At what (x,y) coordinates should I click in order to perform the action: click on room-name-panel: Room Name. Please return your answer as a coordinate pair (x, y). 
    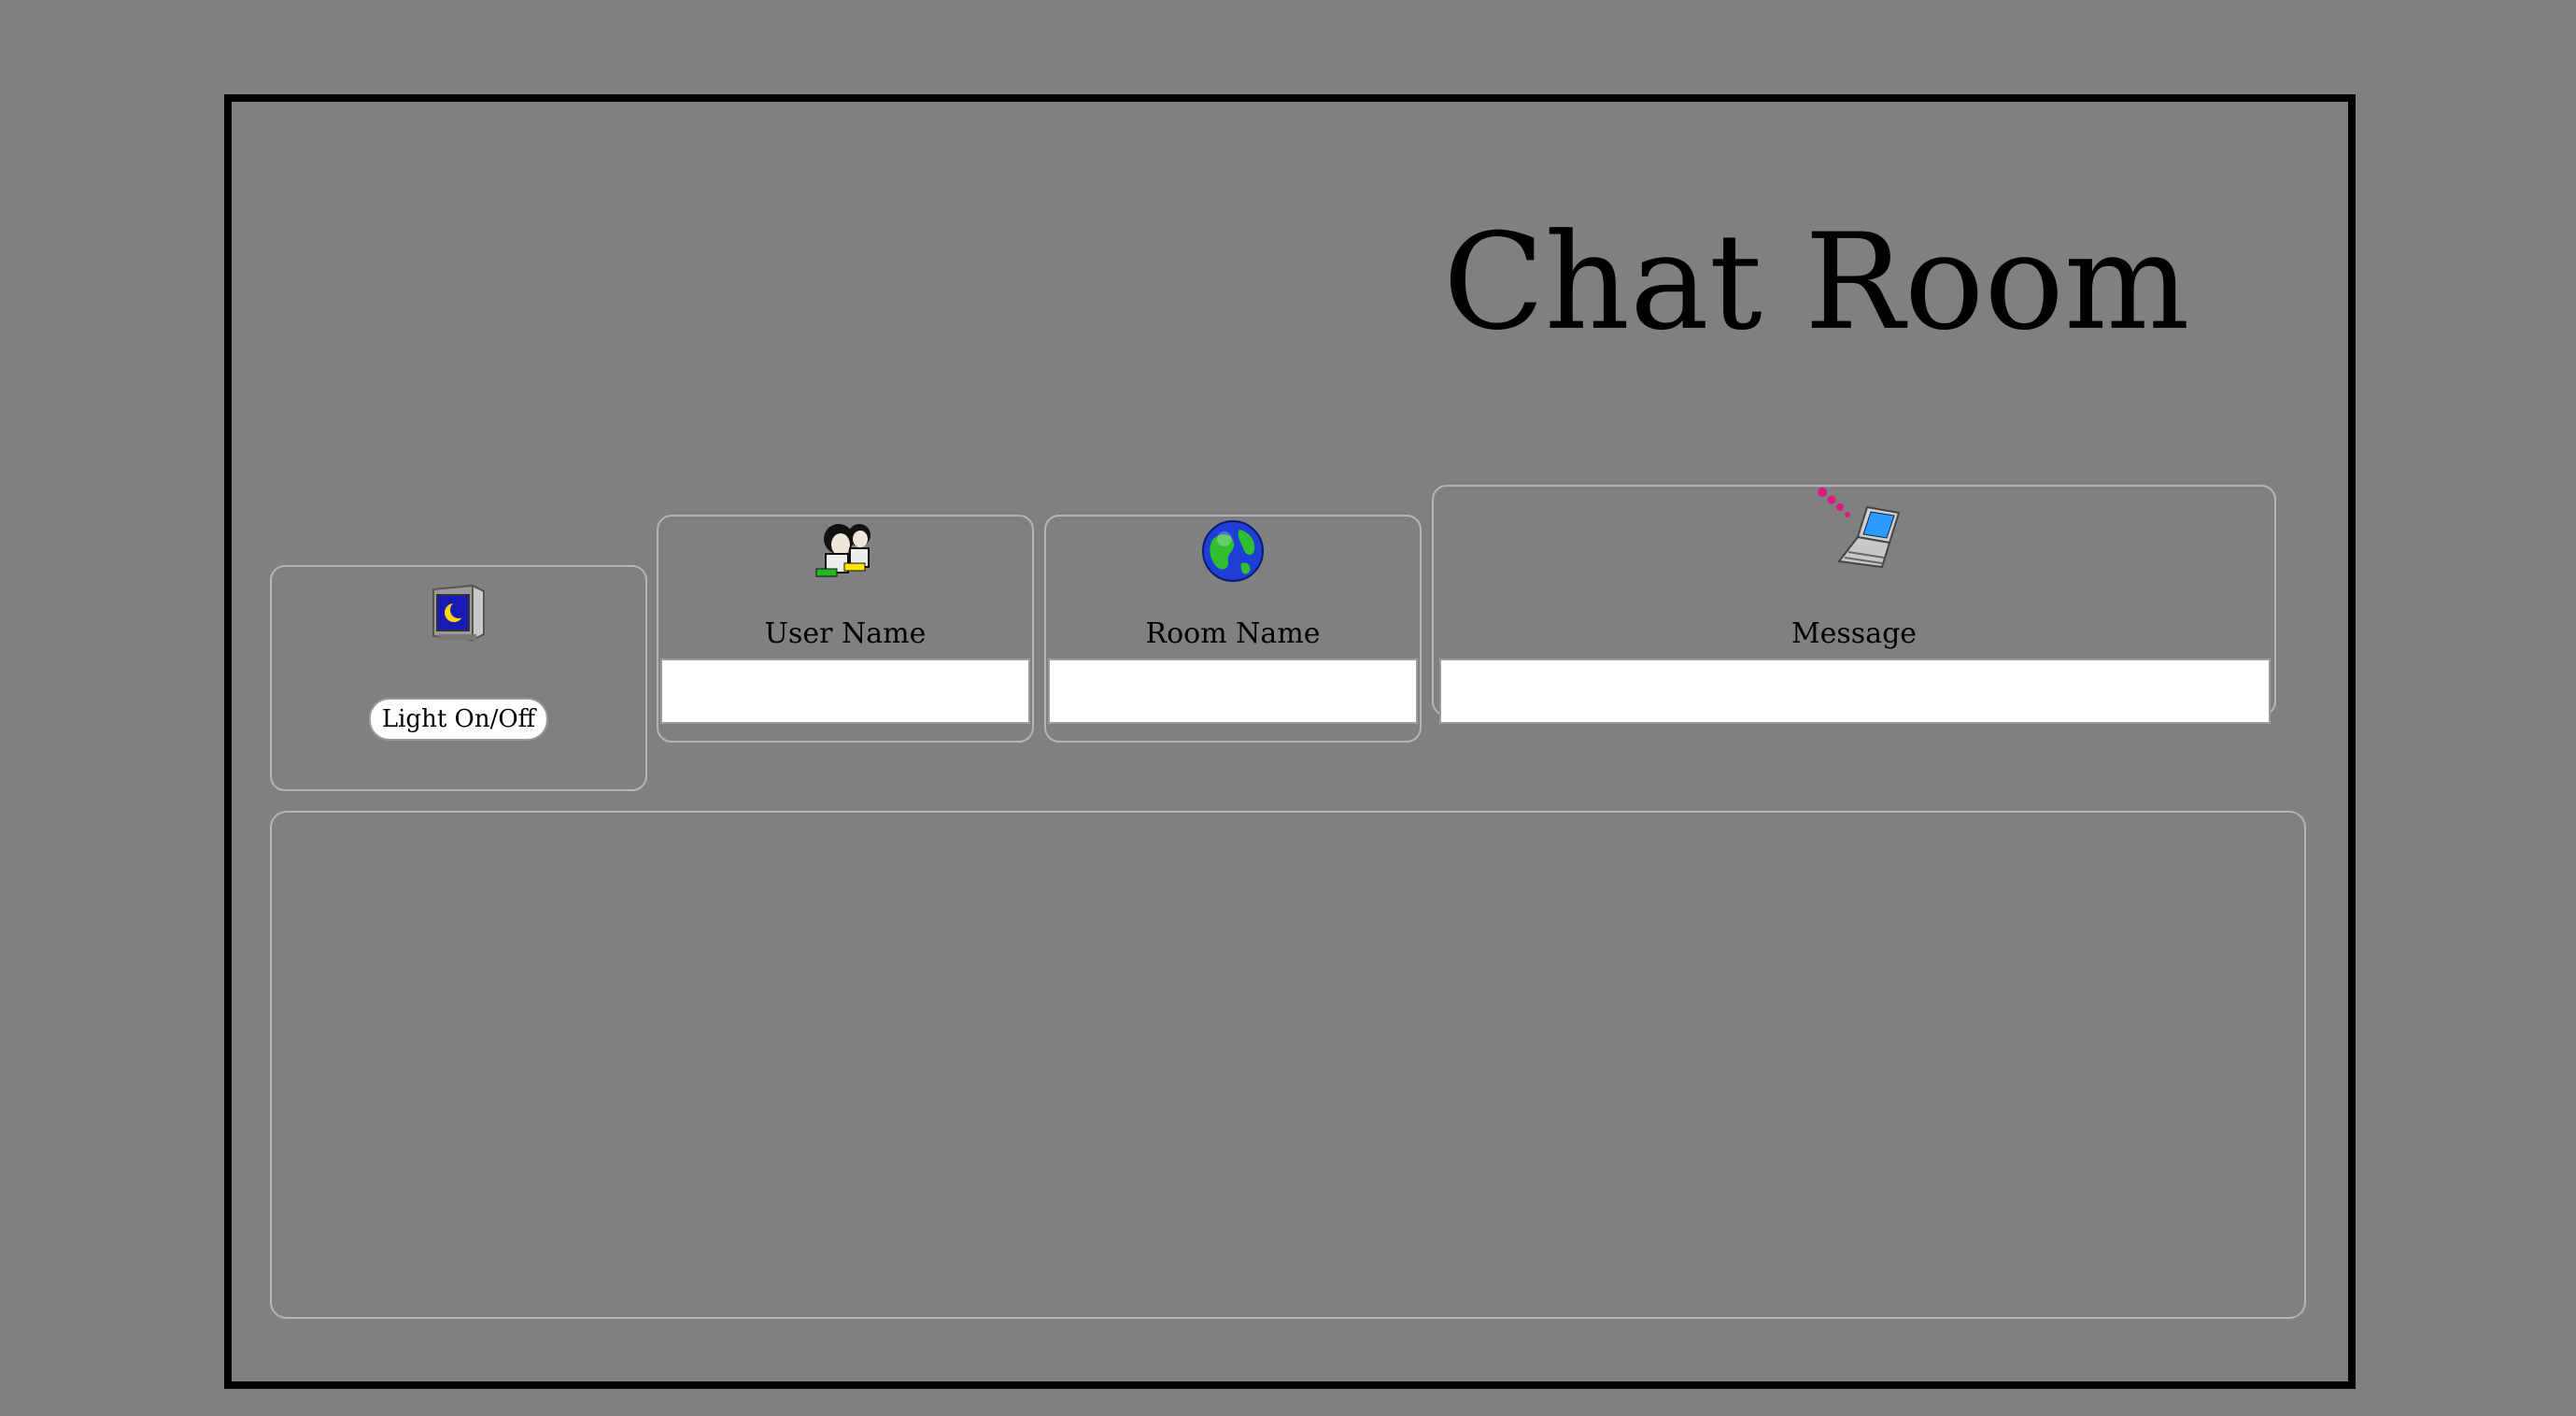
    Looking at the image, I should click on (1233, 629).